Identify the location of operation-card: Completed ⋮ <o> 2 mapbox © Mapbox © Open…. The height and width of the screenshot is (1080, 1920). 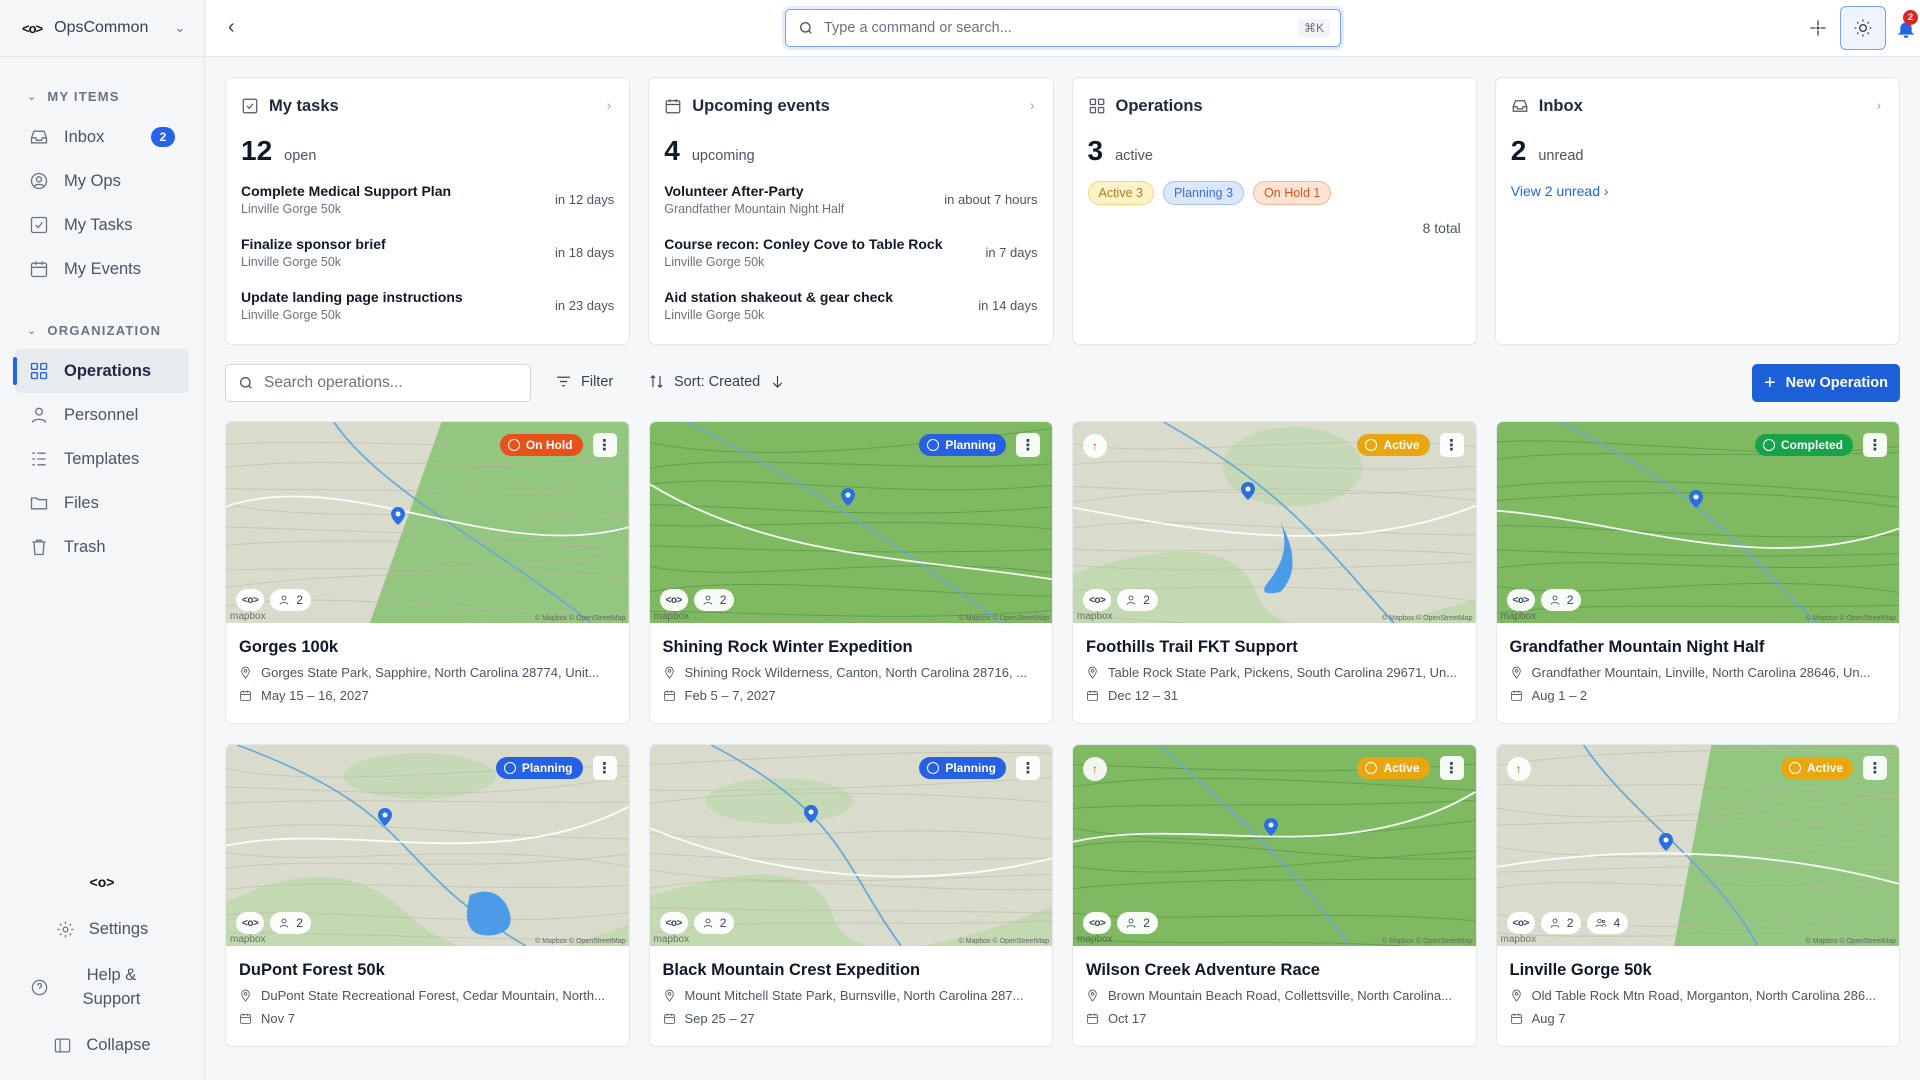
(1697, 572).